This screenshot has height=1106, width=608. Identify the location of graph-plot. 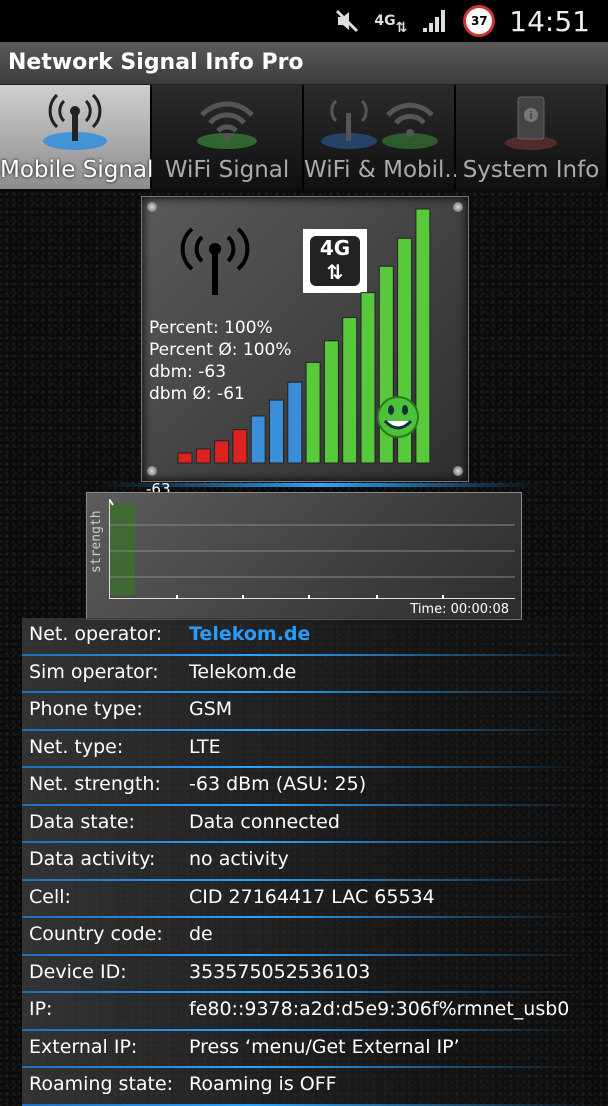
(312, 549).